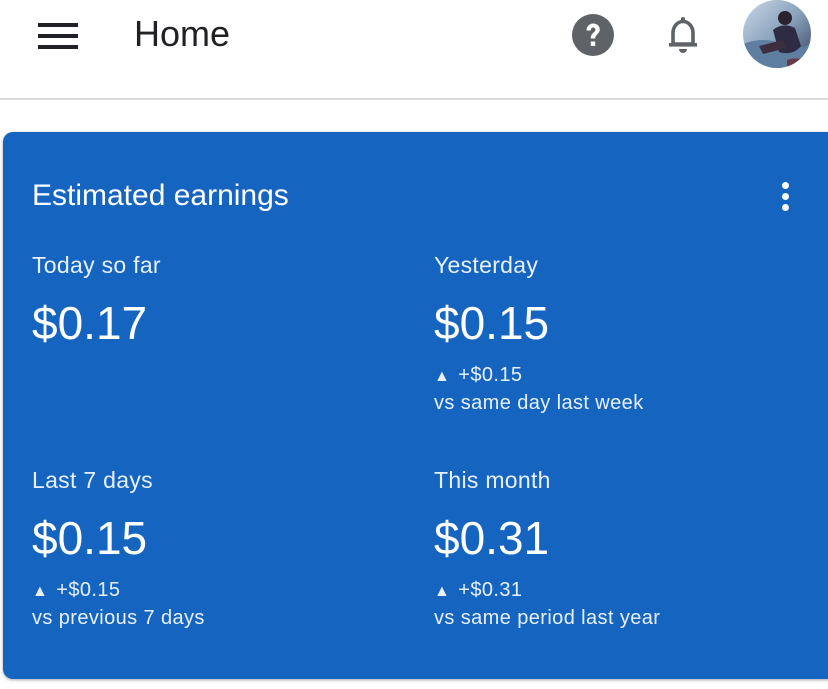  I want to click on metric-comparison: vs previous 7 days, so click(118, 618).